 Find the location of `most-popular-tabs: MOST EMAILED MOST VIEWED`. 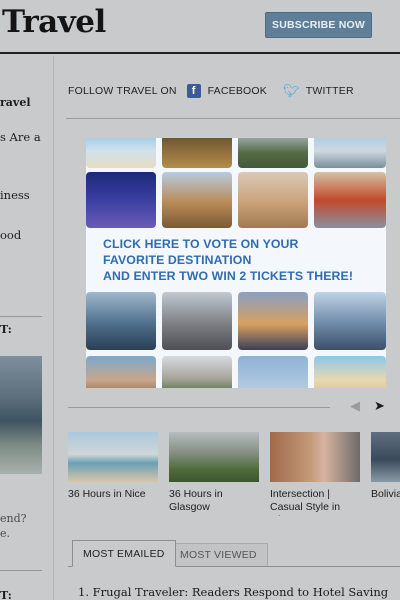

most-popular-tabs: MOST EMAILED MOST VIEWED is located at coordinates (234, 554).